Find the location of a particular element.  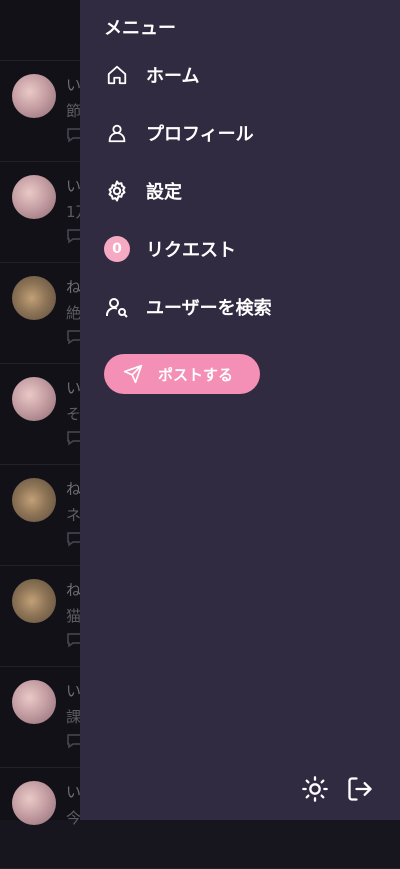

user-search-icon is located at coordinates (117, 307).